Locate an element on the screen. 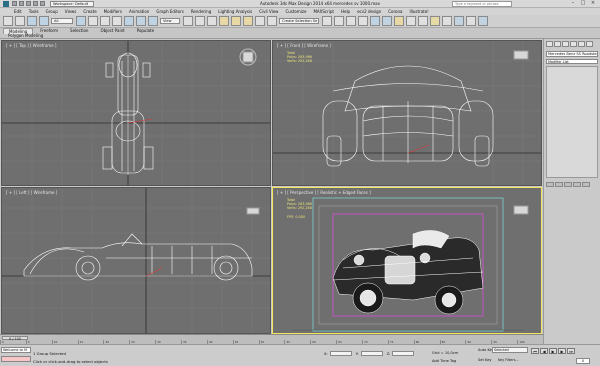 Image resolution: width=600 pixels, height=366 pixels. material-editor-icon is located at coordinates (399, 21).